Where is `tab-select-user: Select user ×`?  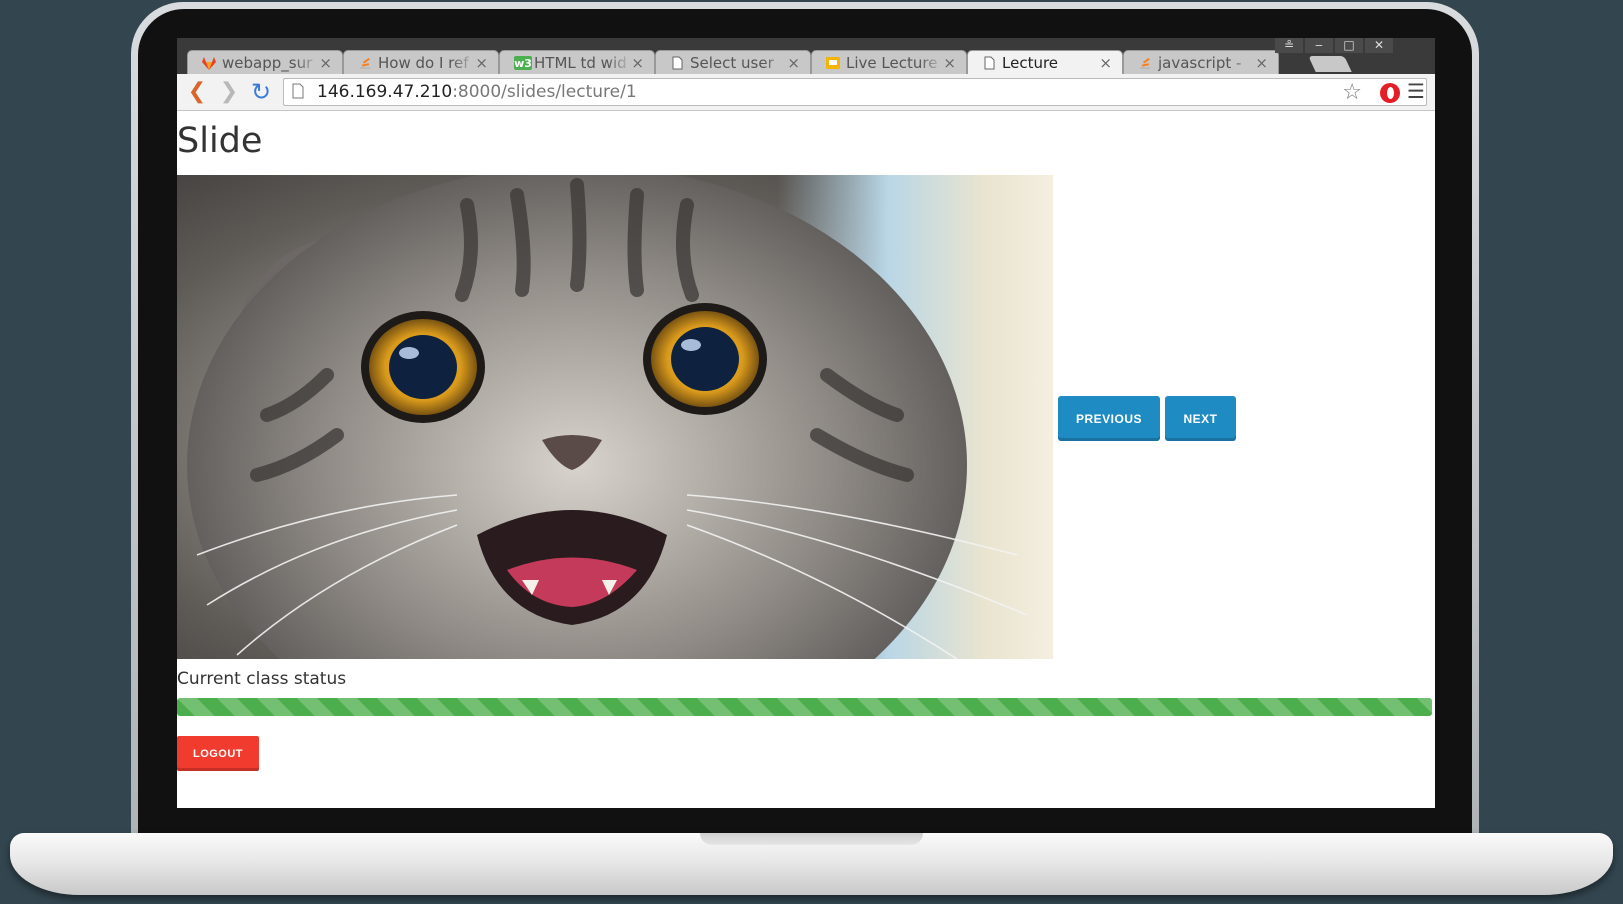 tab-select-user: Select user × is located at coordinates (733, 62).